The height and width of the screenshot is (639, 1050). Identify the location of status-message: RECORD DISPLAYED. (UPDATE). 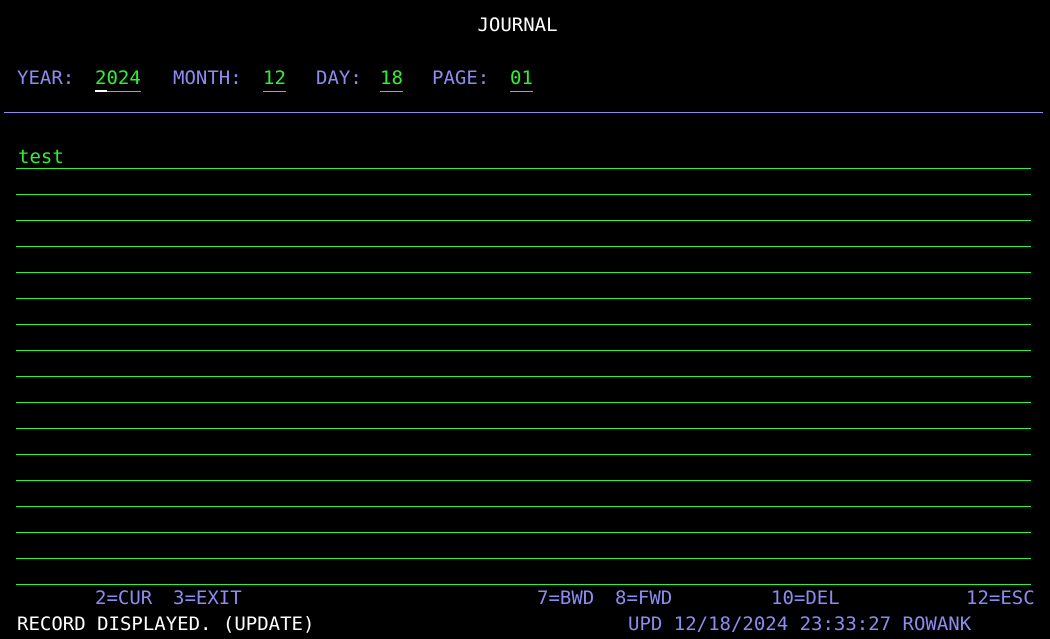
(166, 624).